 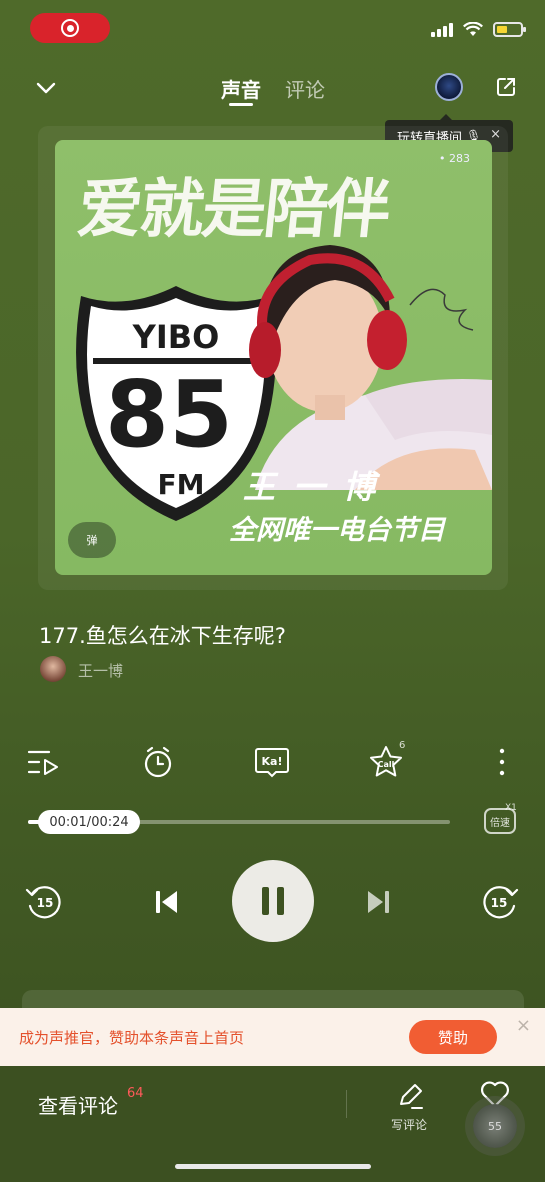 I want to click on next-button, so click(x=378, y=902).